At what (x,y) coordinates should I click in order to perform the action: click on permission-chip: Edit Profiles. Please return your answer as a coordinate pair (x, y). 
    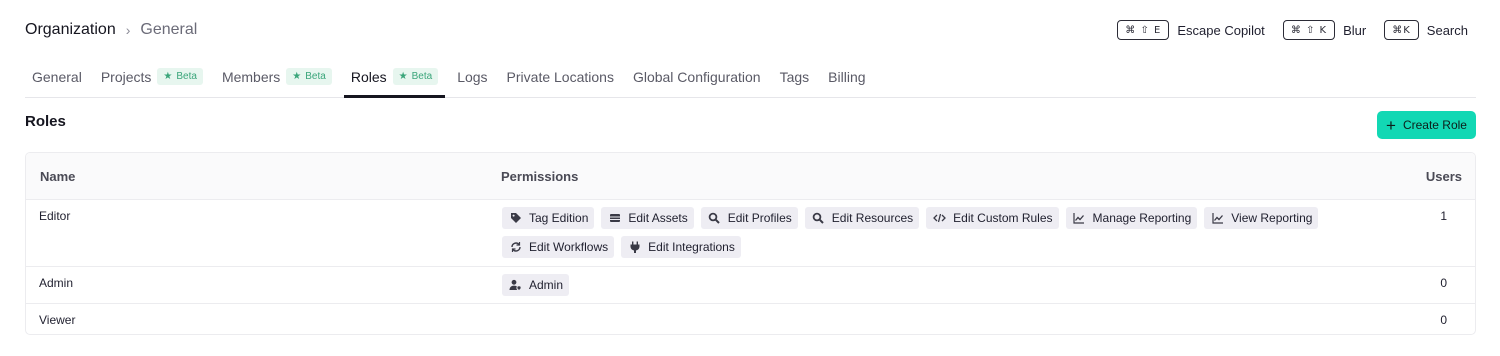
    Looking at the image, I should click on (749, 218).